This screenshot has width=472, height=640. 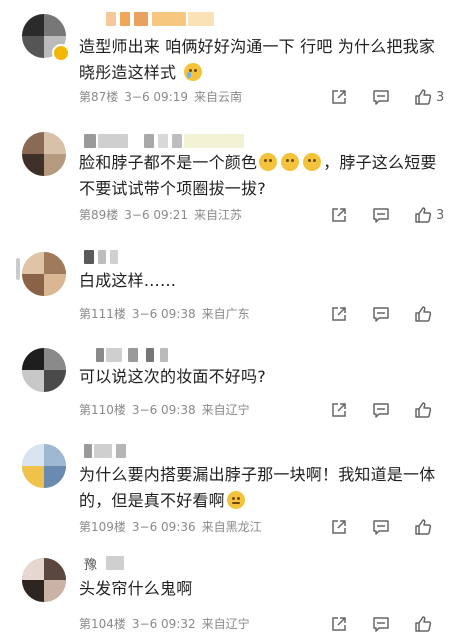 What do you see at coordinates (395, 97) in the screenshot?
I see `action-bar: 3` at bounding box center [395, 97].